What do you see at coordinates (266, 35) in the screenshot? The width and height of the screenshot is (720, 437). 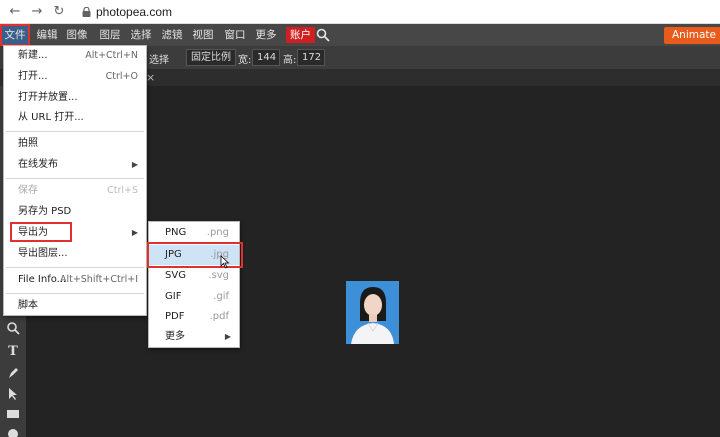 I see `menu-more: 更多` at bounding box center [266, 35].